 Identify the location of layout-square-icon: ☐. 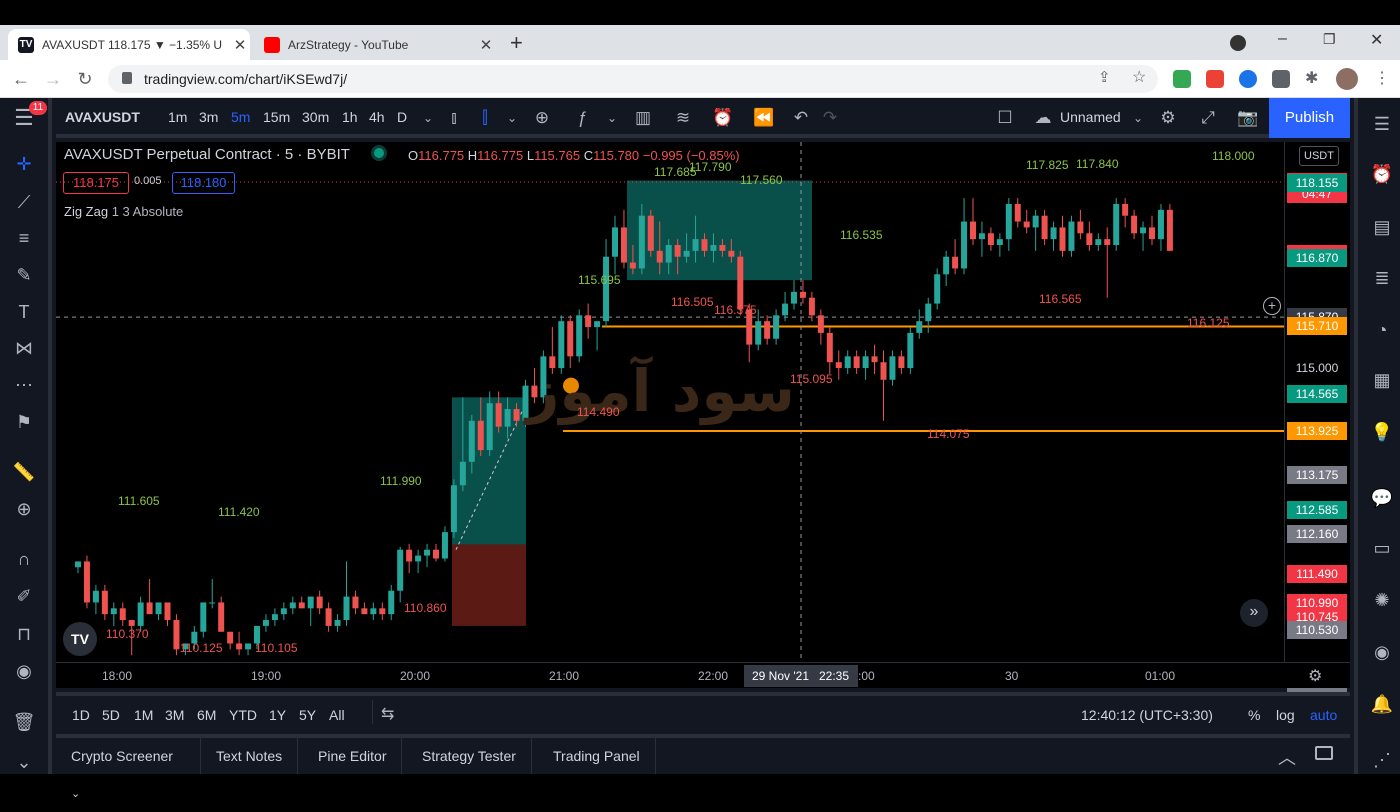
(1005, 118).